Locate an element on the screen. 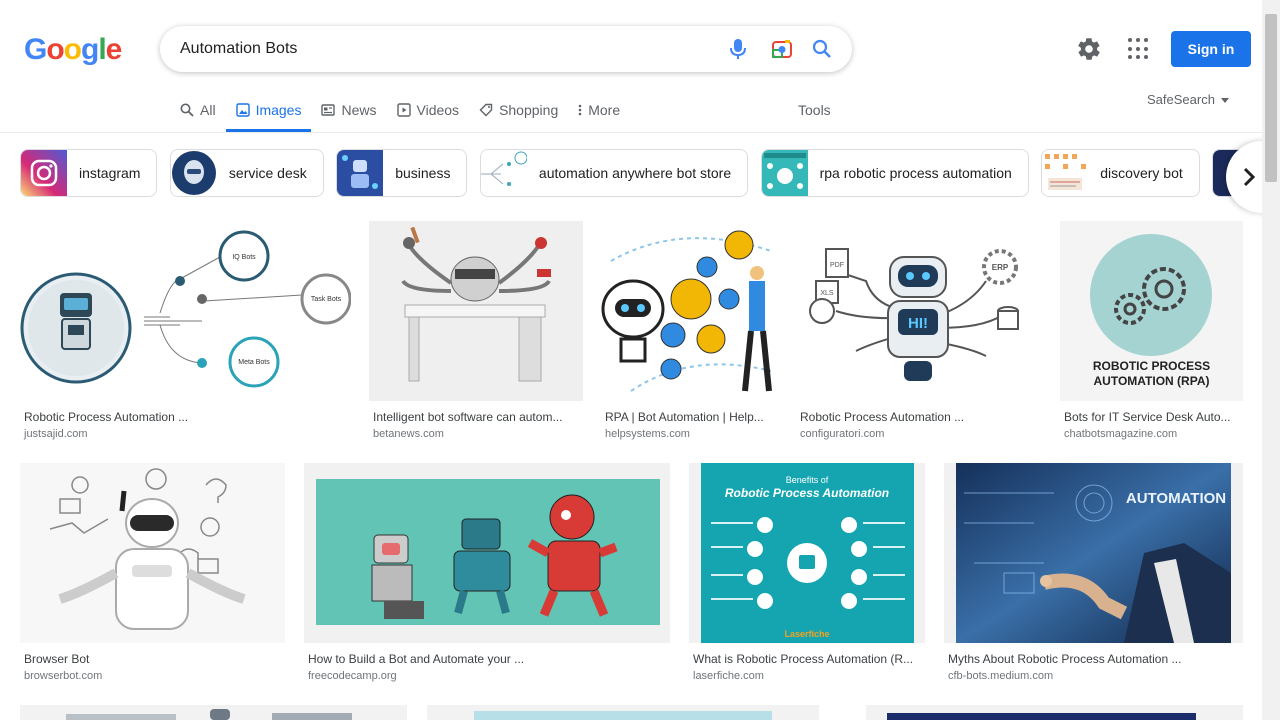  rpa-caption: ROBOTIC PROCESS AUTOMATION (RPA) is located at coordinates (1151, 373).